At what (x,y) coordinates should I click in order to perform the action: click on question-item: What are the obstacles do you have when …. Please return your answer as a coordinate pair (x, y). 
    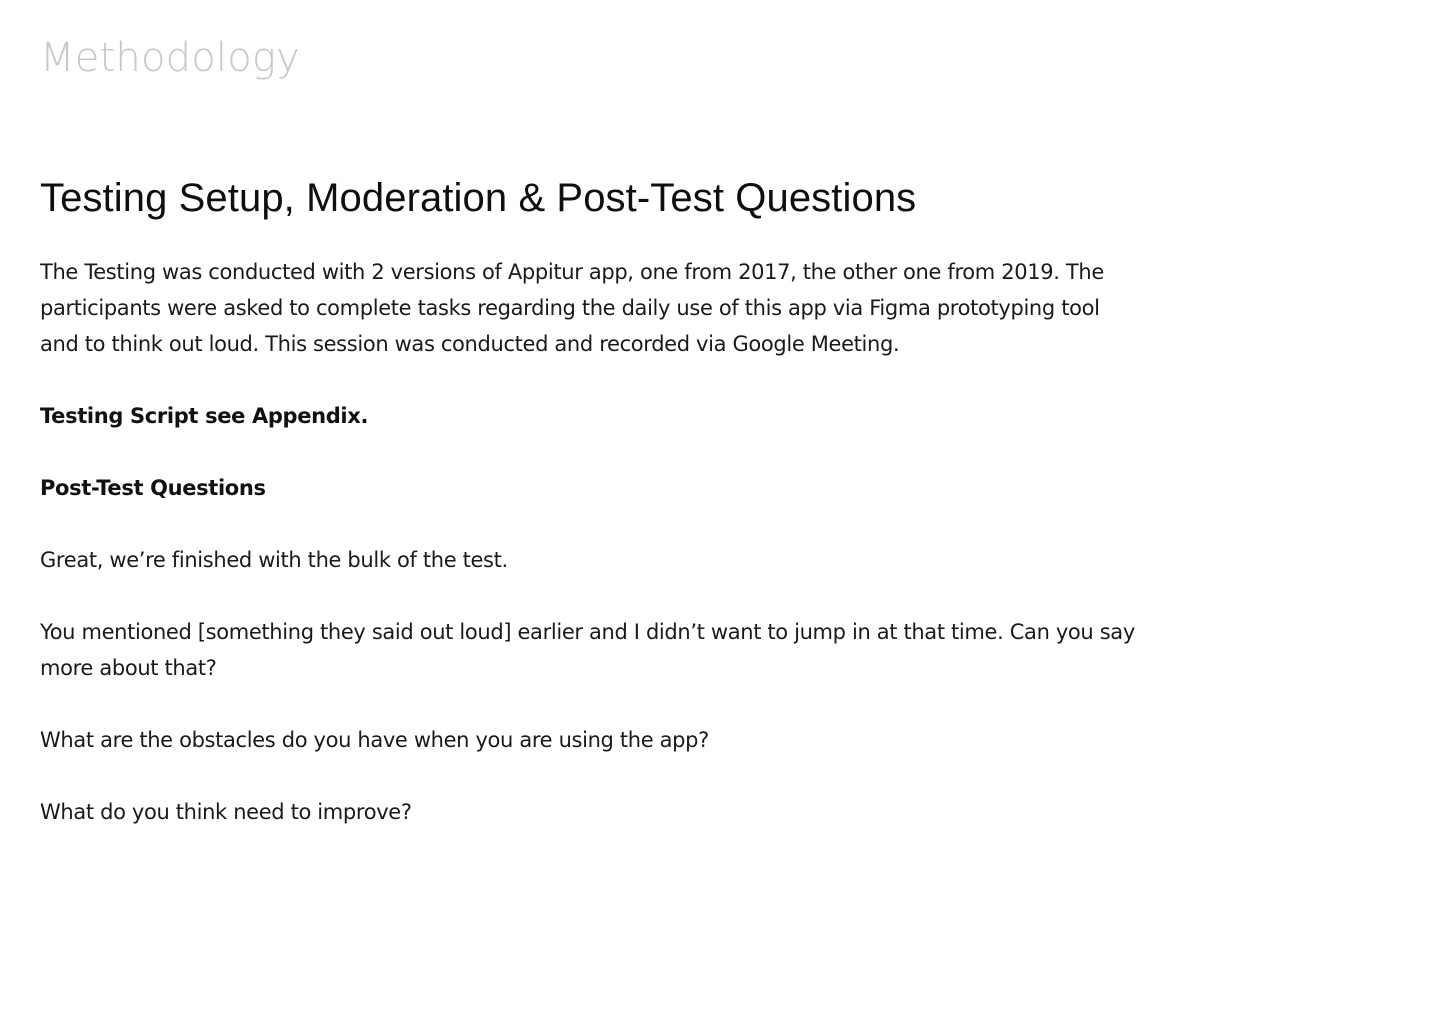
    Looking at the image, I should click on (374, 740).